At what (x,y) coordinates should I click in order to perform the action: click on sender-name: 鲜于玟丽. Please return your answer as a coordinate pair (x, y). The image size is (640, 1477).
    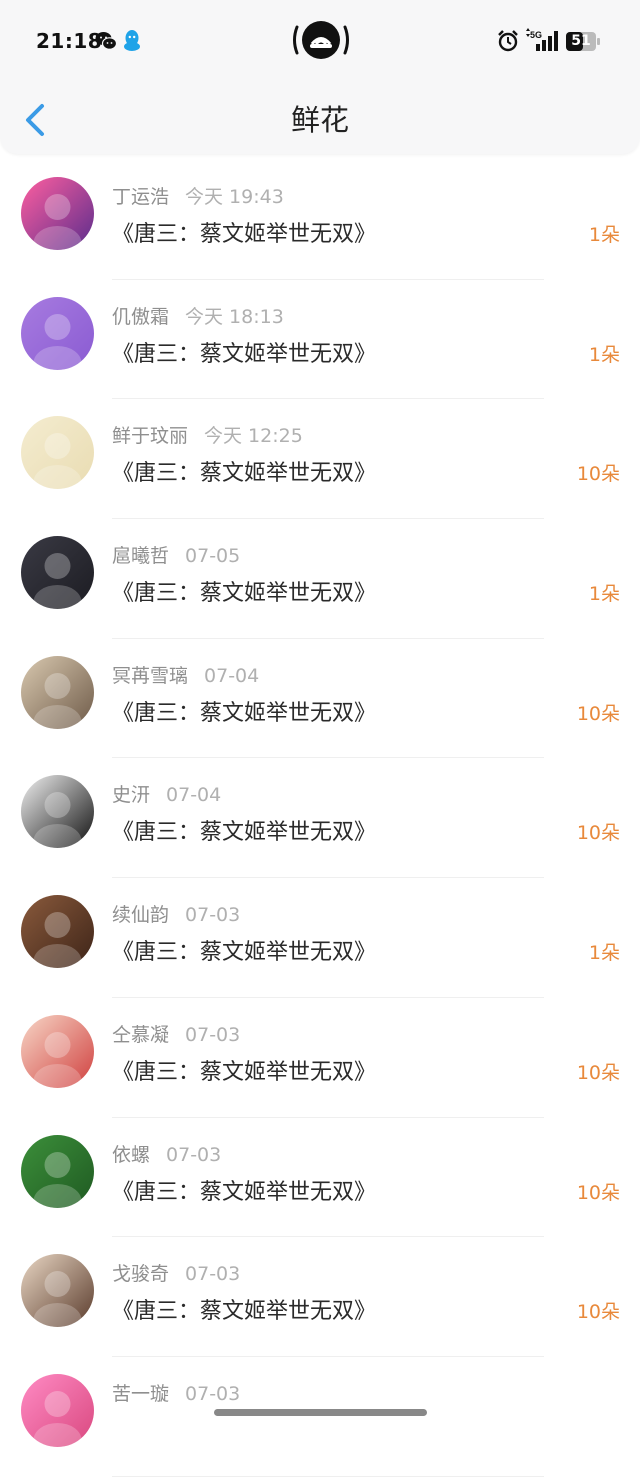
    Looking at the image, I should click on (150, 436).